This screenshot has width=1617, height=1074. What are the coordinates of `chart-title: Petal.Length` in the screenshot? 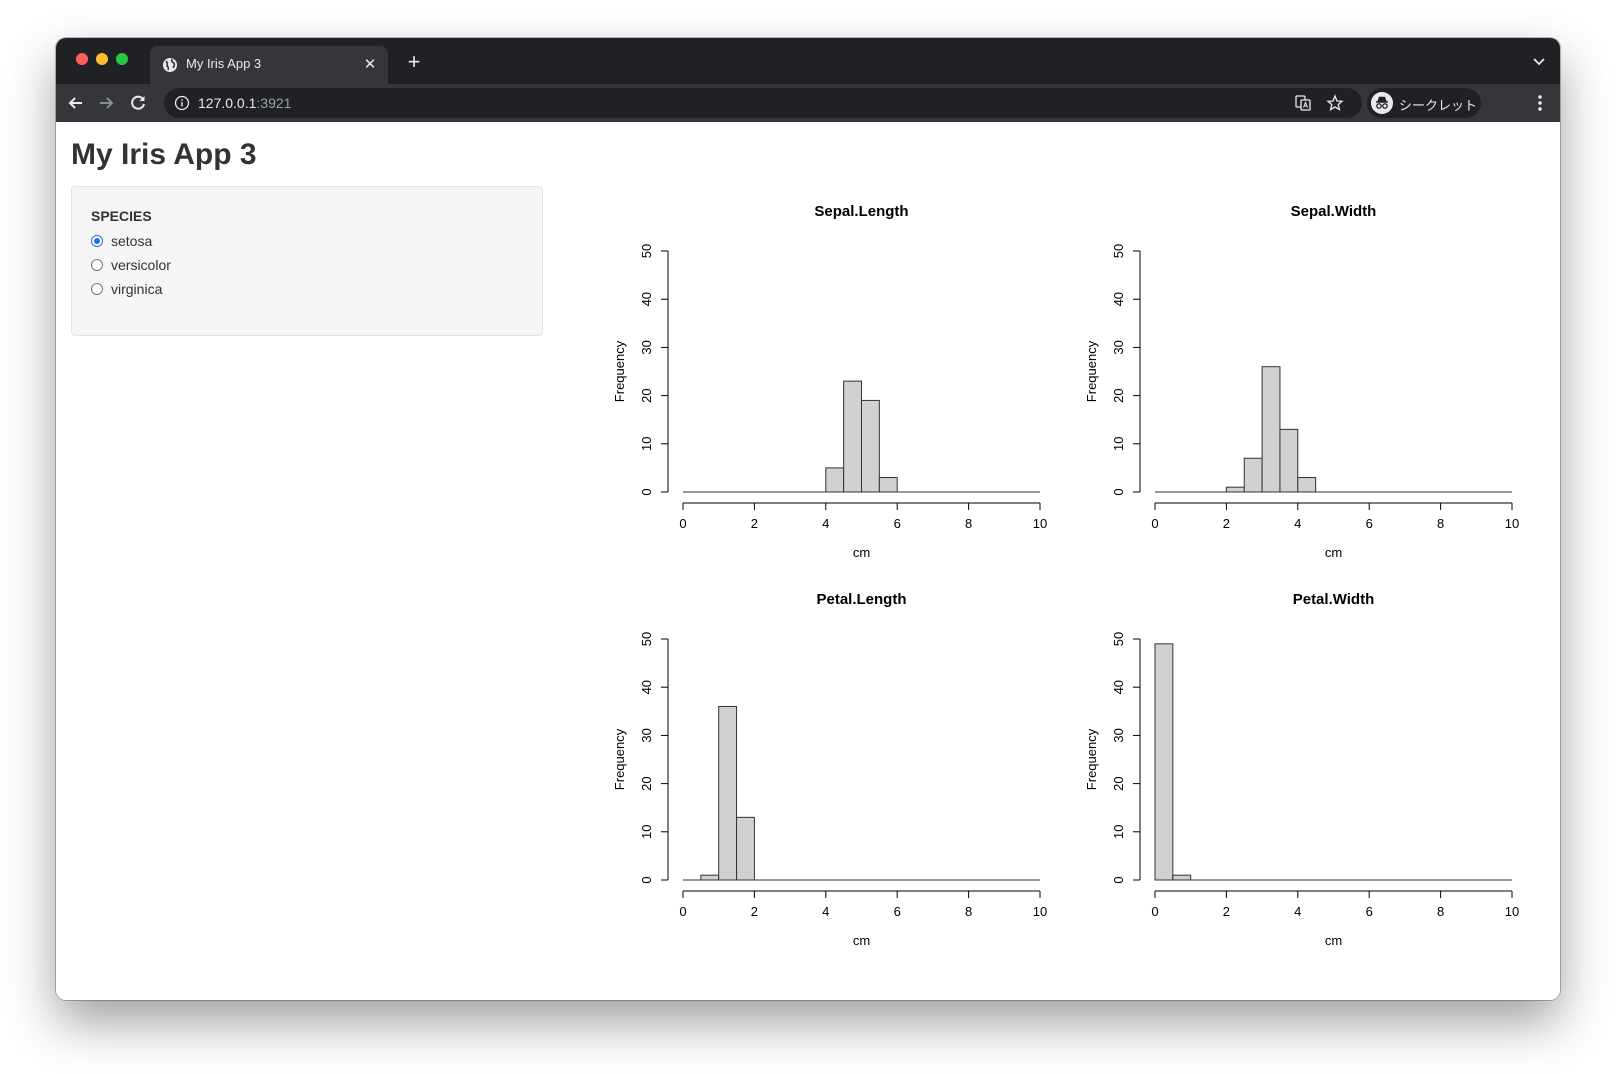 It's located at (861, 599).